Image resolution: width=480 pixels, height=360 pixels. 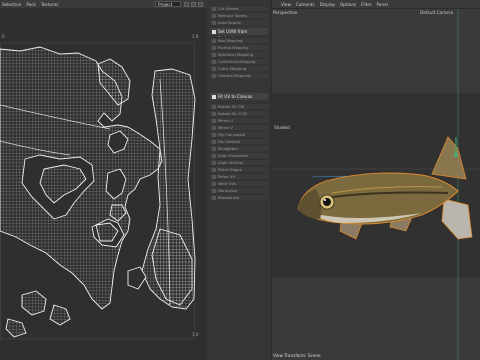 I want to click on layout-icon, so click(x=186, y=4).